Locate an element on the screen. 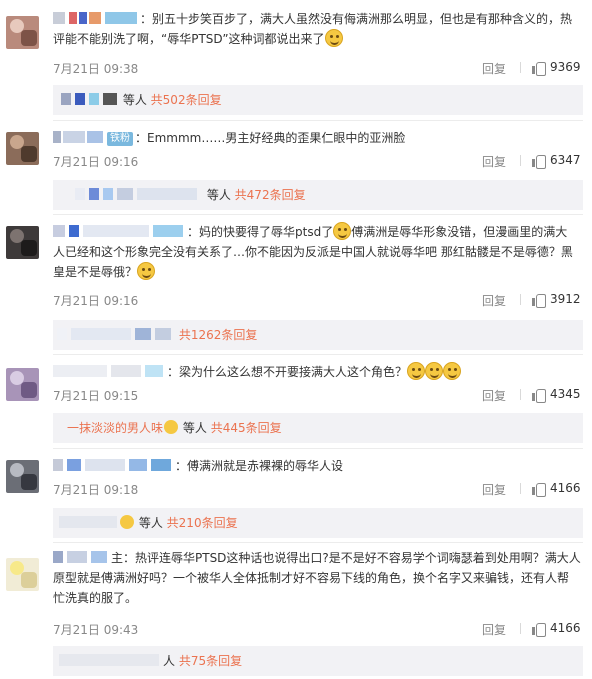 The image size is (592, 679). like-button: 3912 is located at coordinates (556, 300).